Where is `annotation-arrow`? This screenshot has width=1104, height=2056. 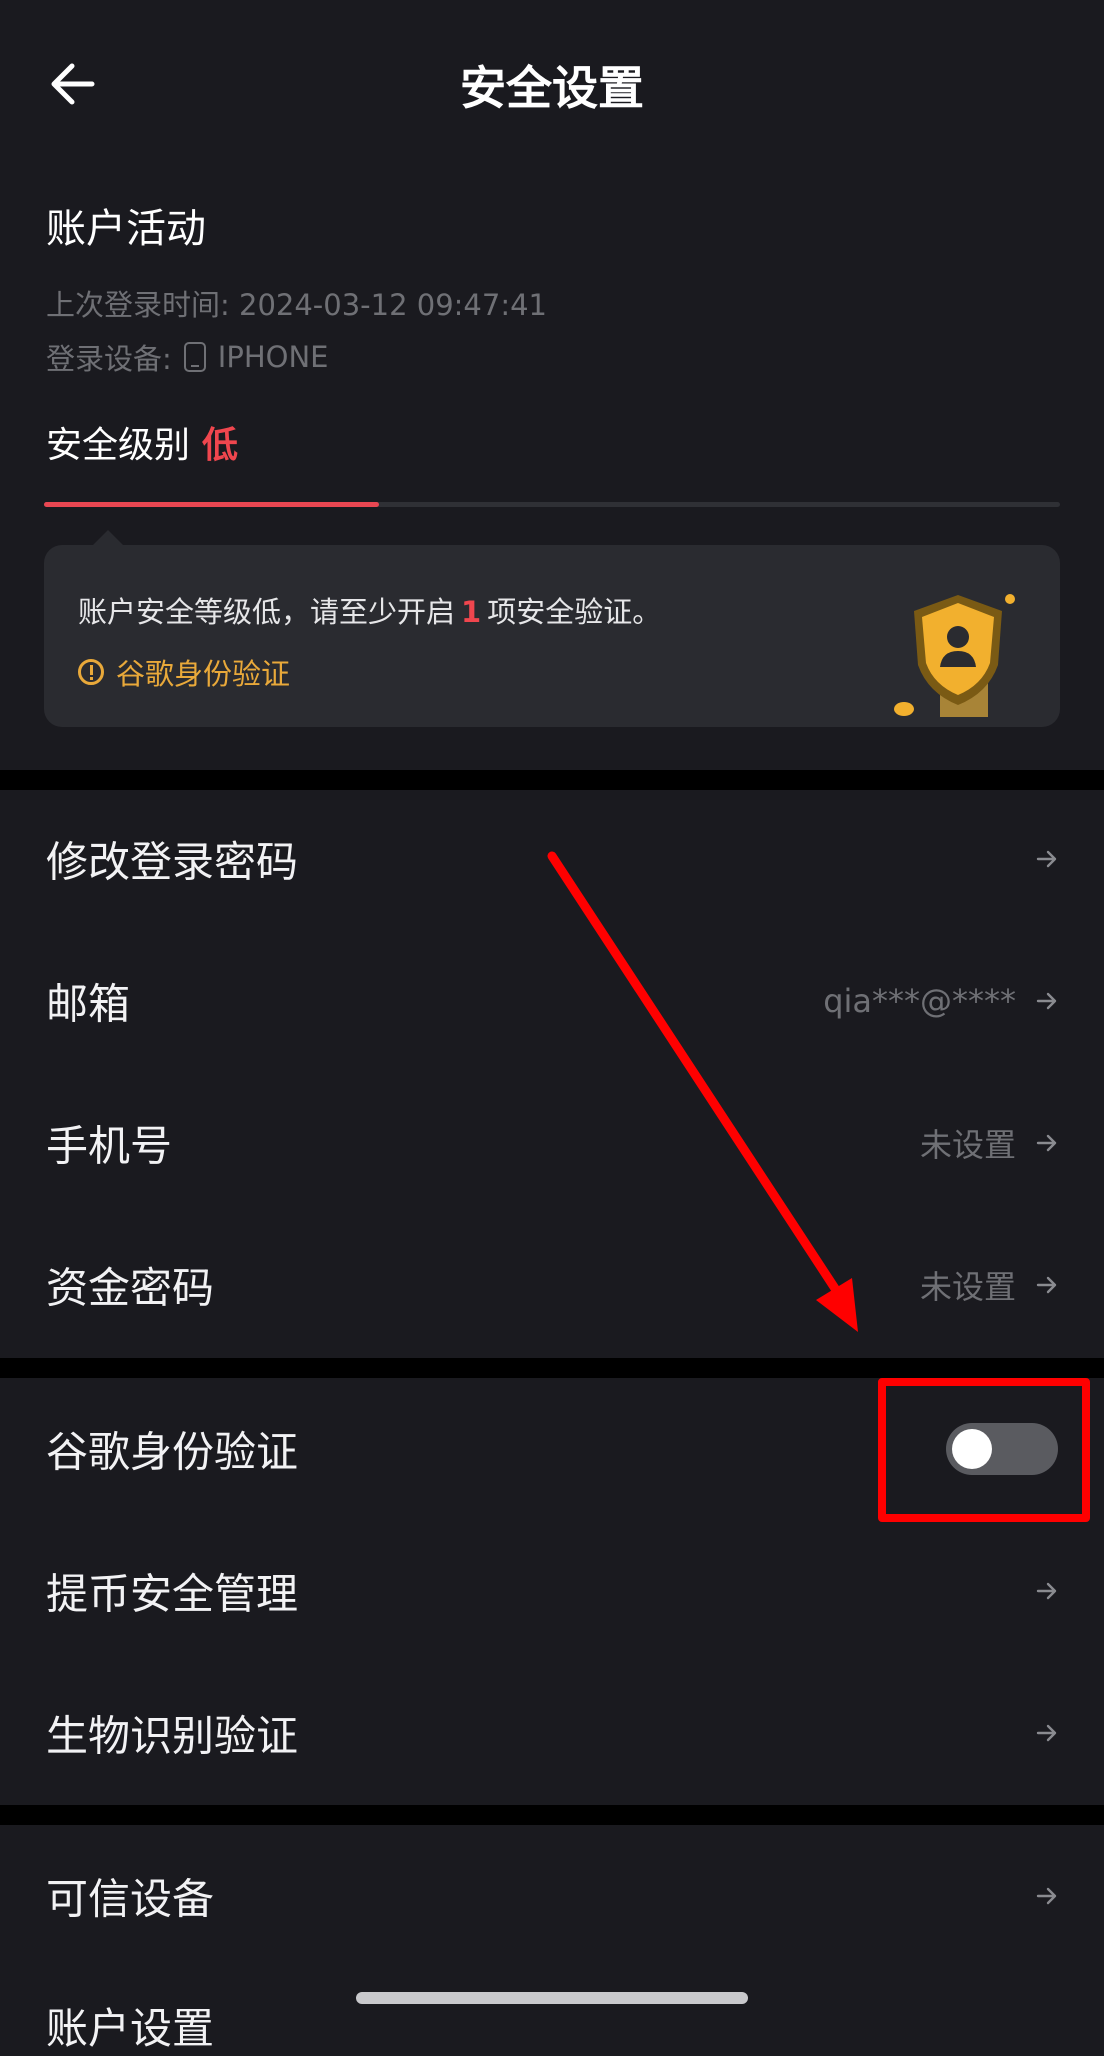
annotation-arrow is located at coordinates (702, 1091).